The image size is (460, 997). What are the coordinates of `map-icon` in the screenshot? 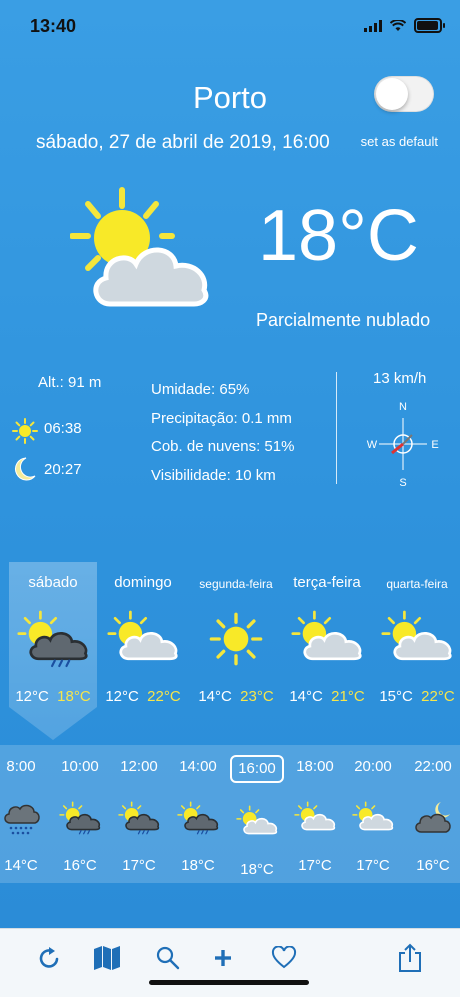 It's located at (107, 958).